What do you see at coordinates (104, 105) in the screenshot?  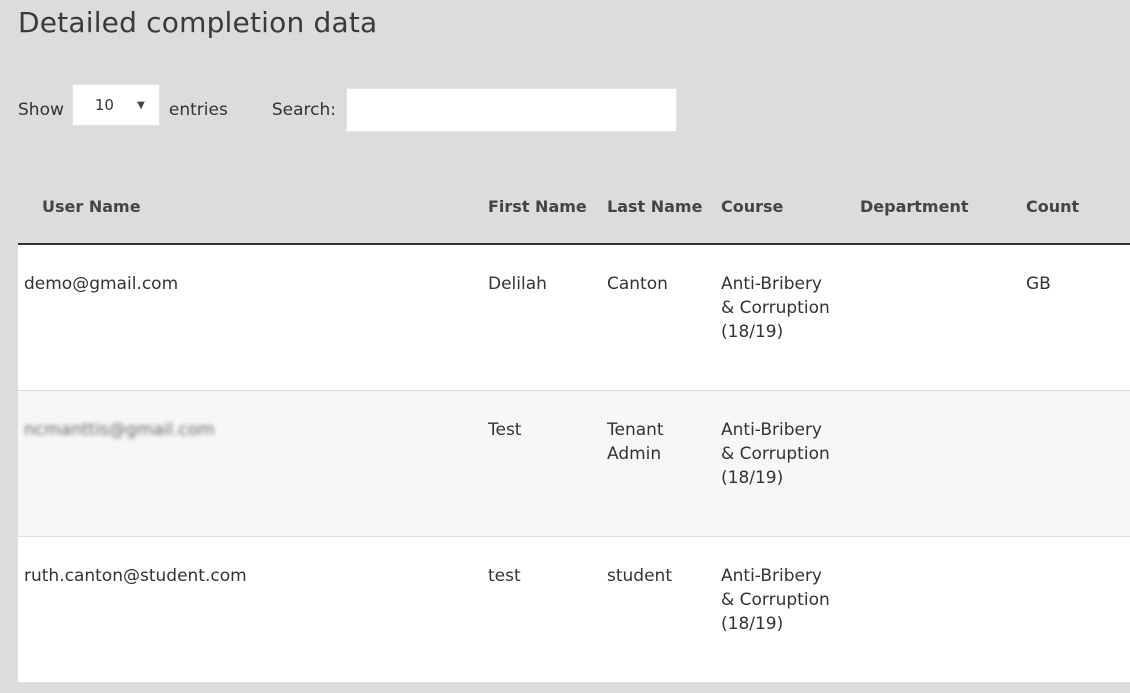 I see `entries-length-value: 10` at bounding box center [104, 105].